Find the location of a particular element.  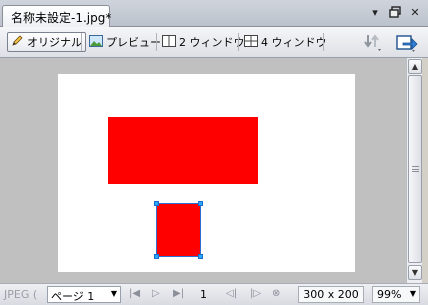

restore-icon is located at coordinates (395, 13).